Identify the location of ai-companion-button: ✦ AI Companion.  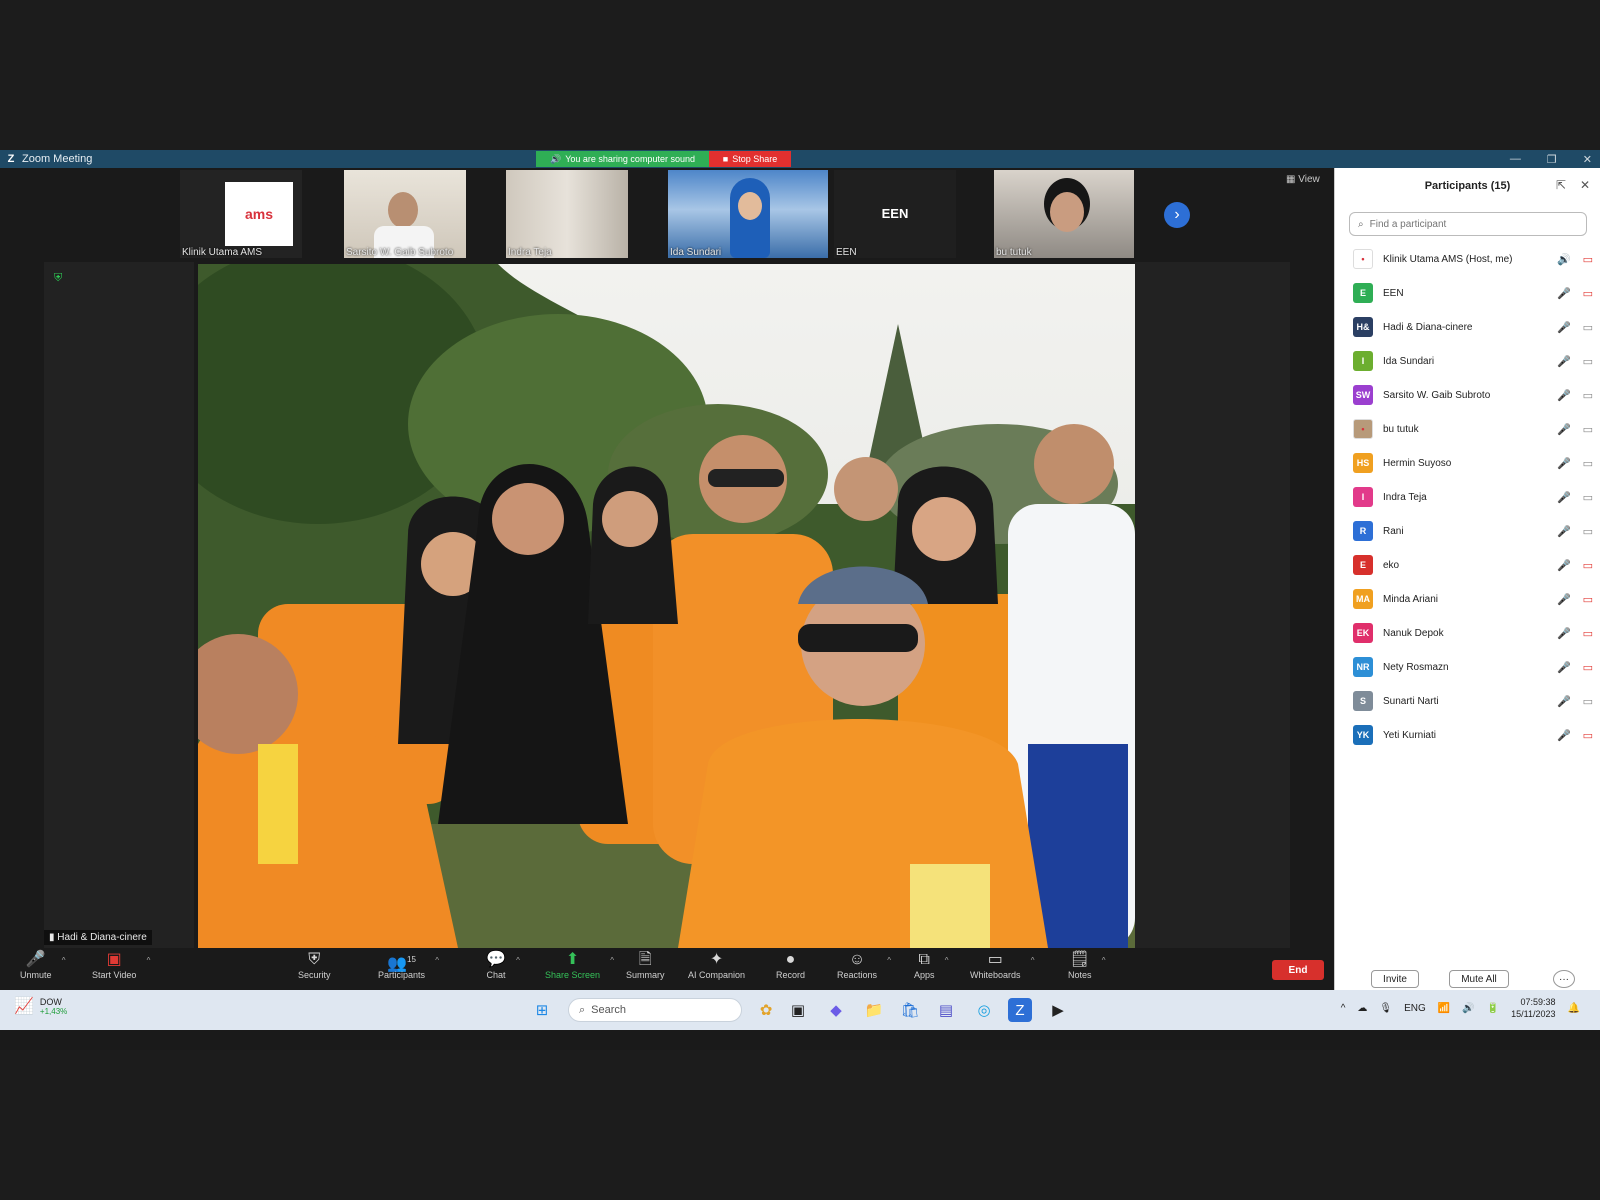
(716, 965).